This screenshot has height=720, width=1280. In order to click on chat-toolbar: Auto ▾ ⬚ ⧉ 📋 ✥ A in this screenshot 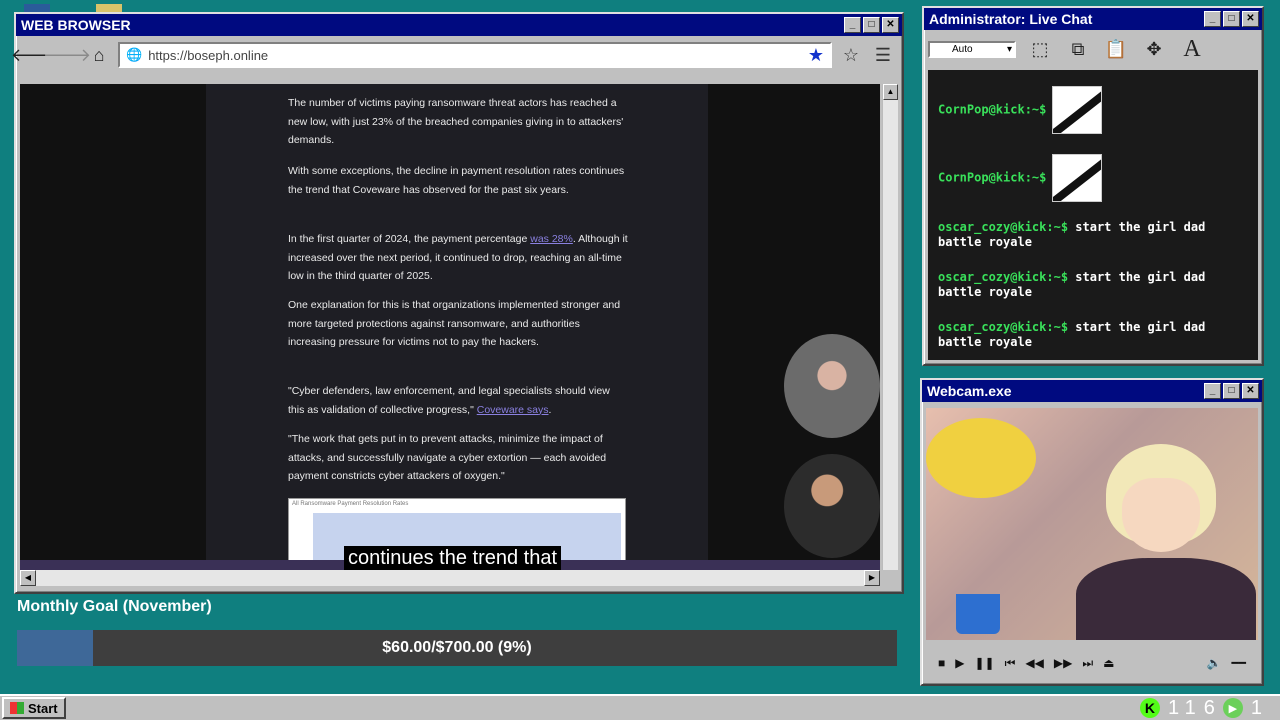, I will do `click(1093, 49)`.